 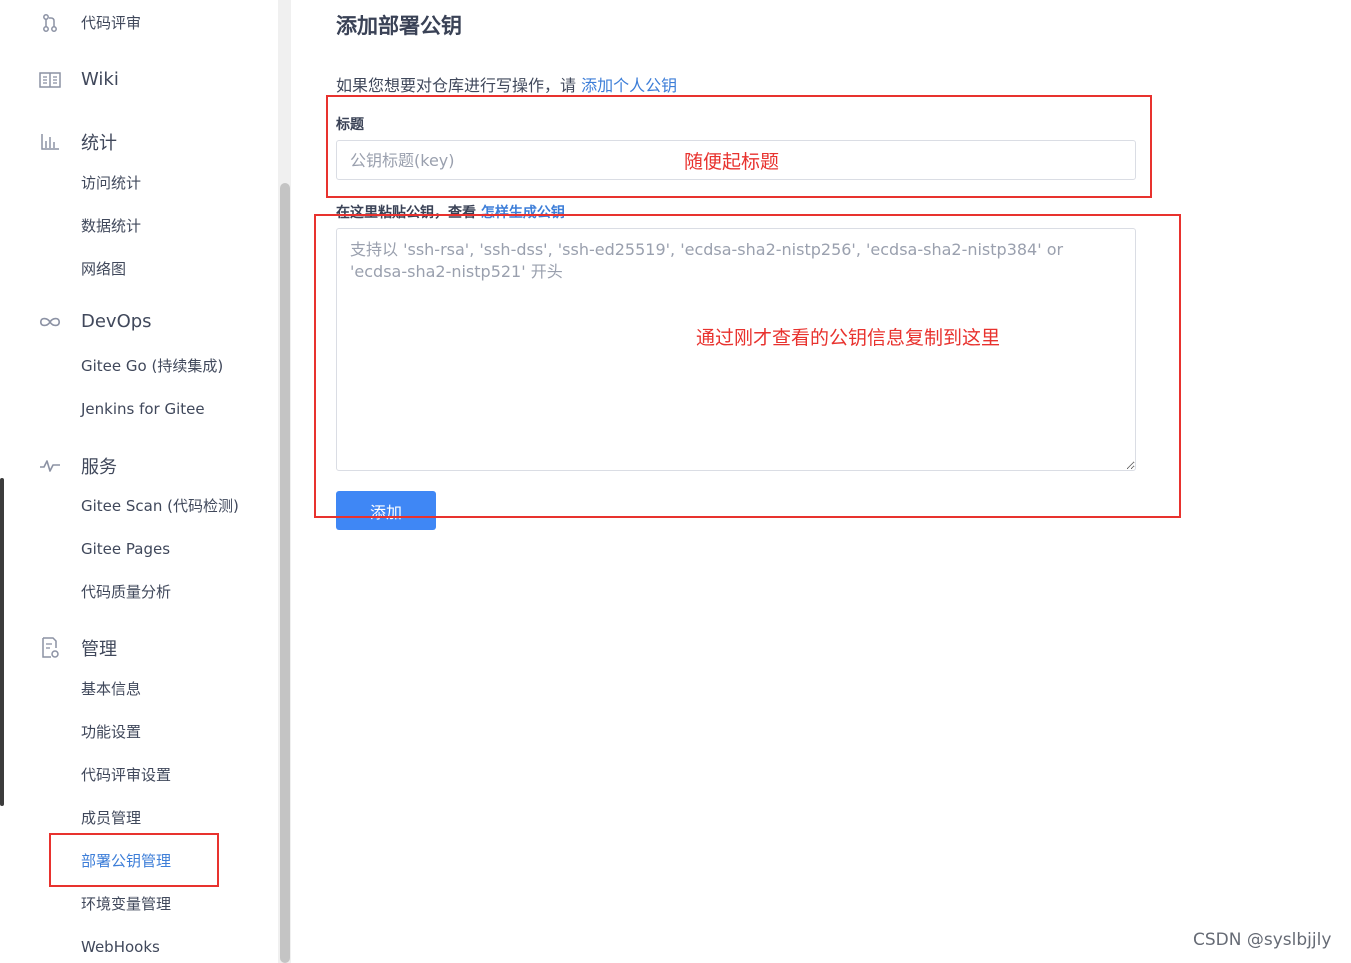 I want to click on sidebar-group-label: Wiki, so click(x=100, y=79).